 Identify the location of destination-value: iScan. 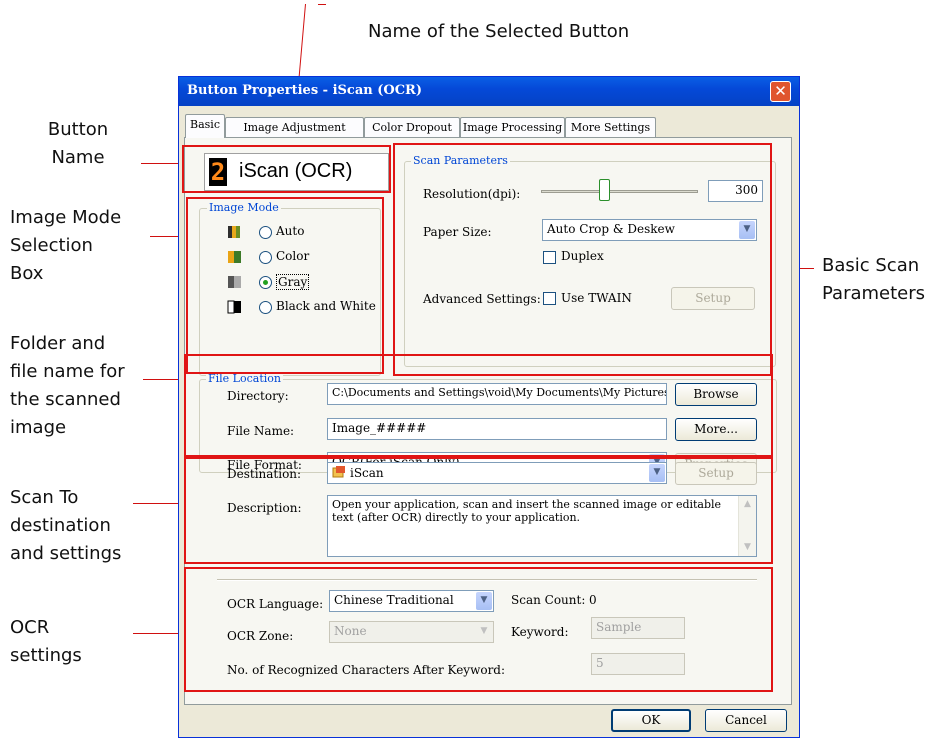
(367, 473).